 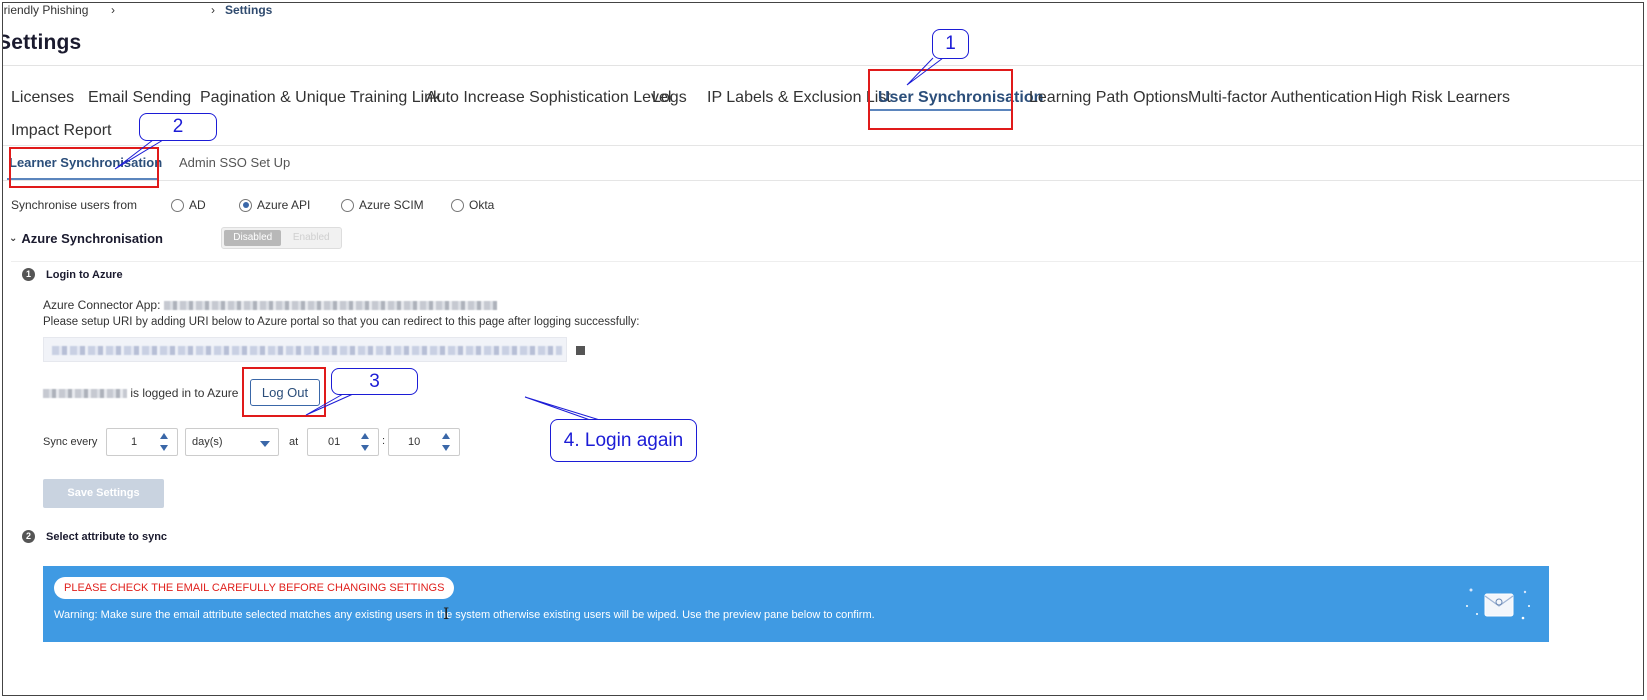 I want to click on annotation-callout-2: 2, so click(x=178, y=127).